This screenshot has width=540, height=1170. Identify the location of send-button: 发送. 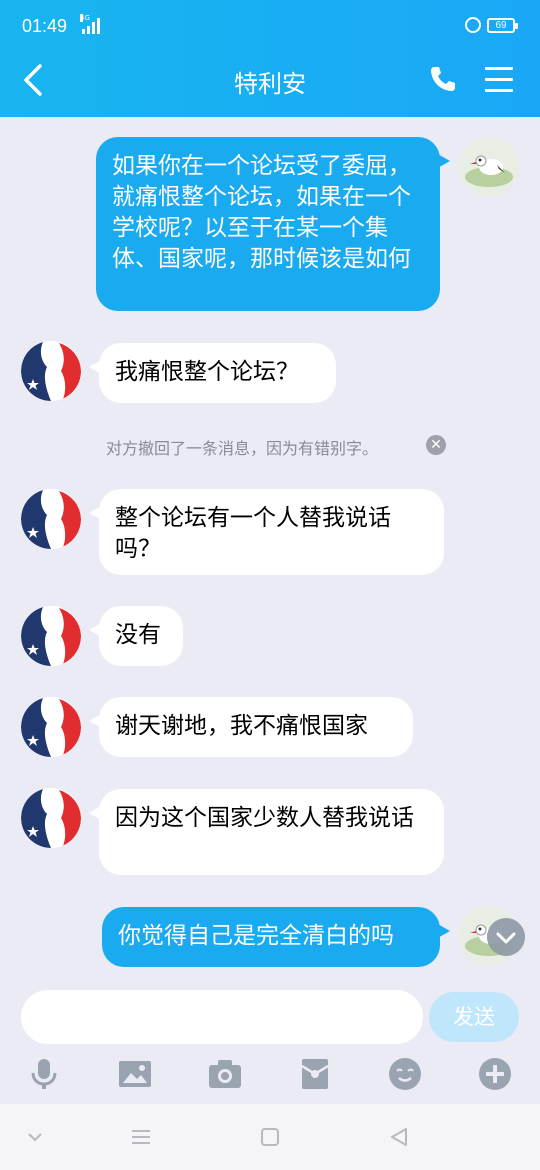
(474, 1017).